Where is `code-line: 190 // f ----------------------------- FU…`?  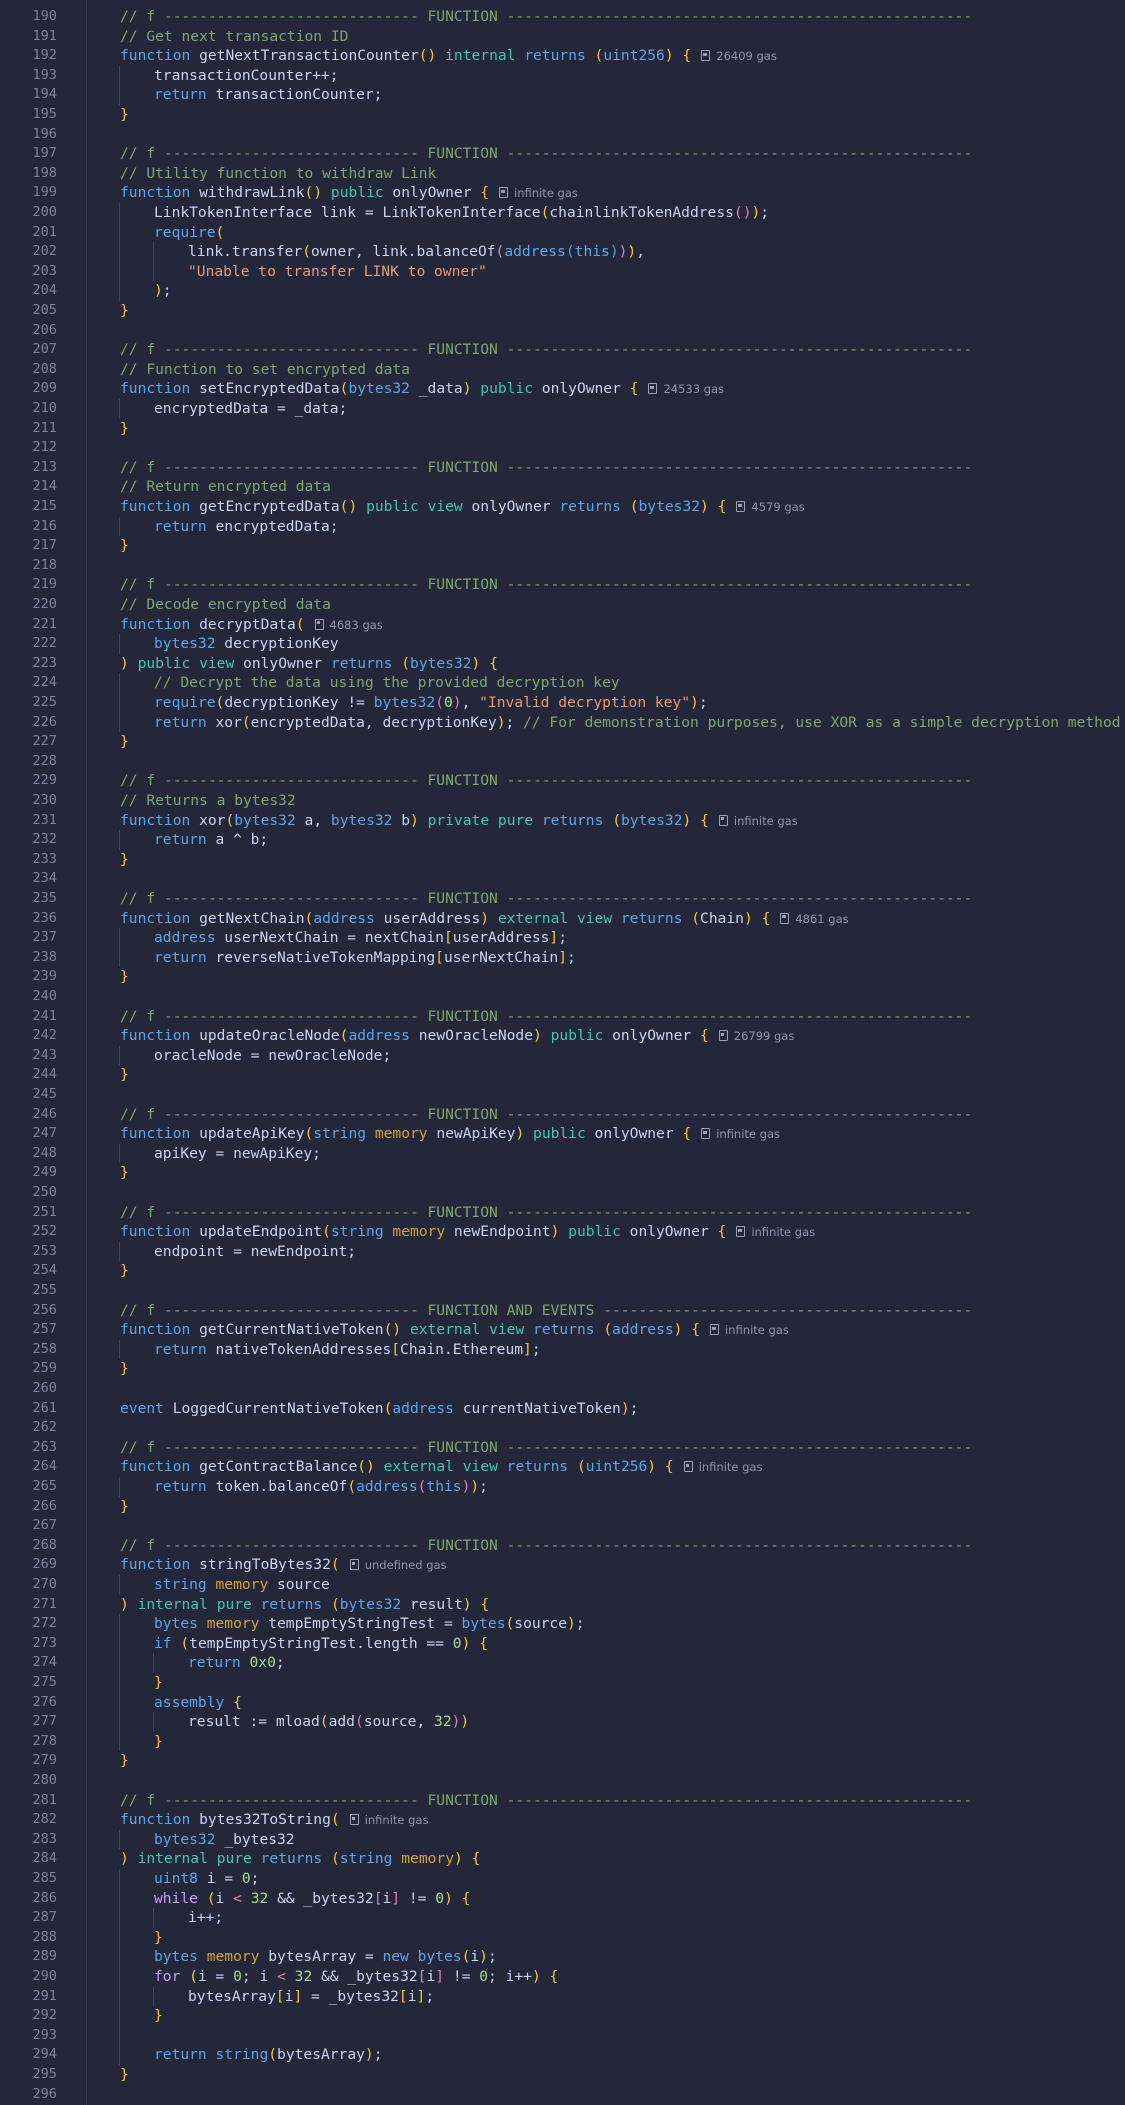
code-line: 190 // f ----------------------------- FU… is located at coordinates (562, 17).